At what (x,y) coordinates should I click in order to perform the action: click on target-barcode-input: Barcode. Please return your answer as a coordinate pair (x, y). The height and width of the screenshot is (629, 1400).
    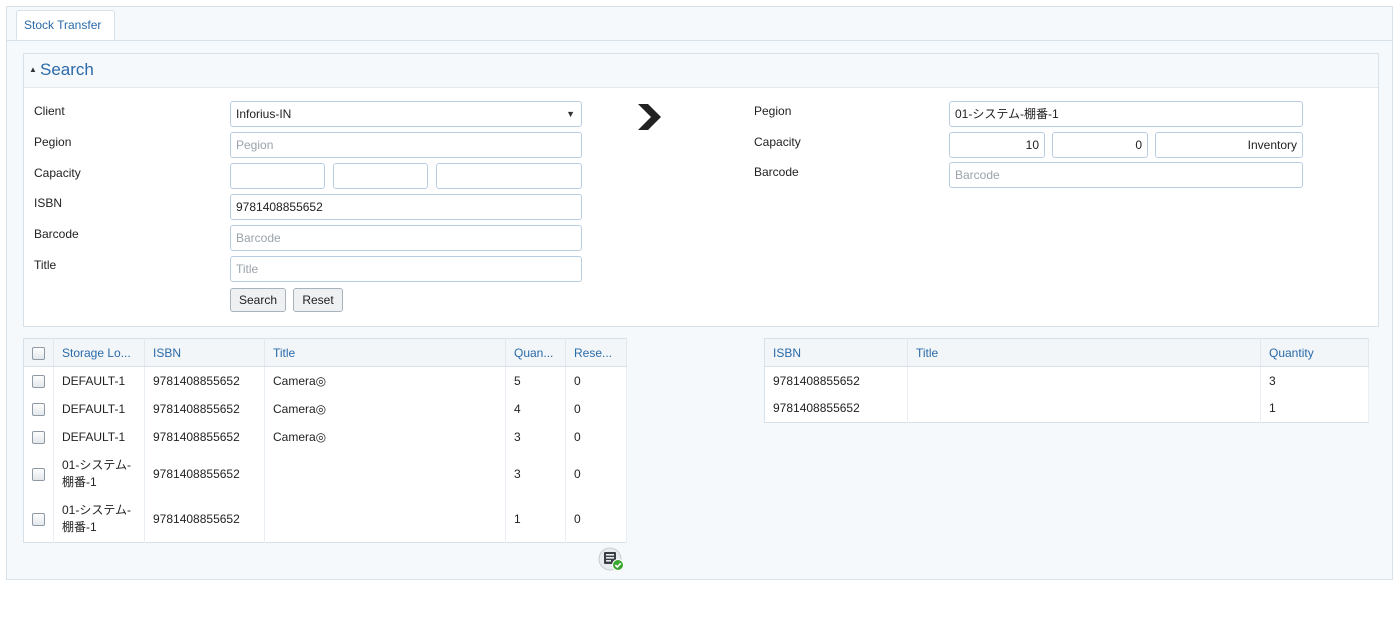
    Looking at the image, I should click on (1126, 175).